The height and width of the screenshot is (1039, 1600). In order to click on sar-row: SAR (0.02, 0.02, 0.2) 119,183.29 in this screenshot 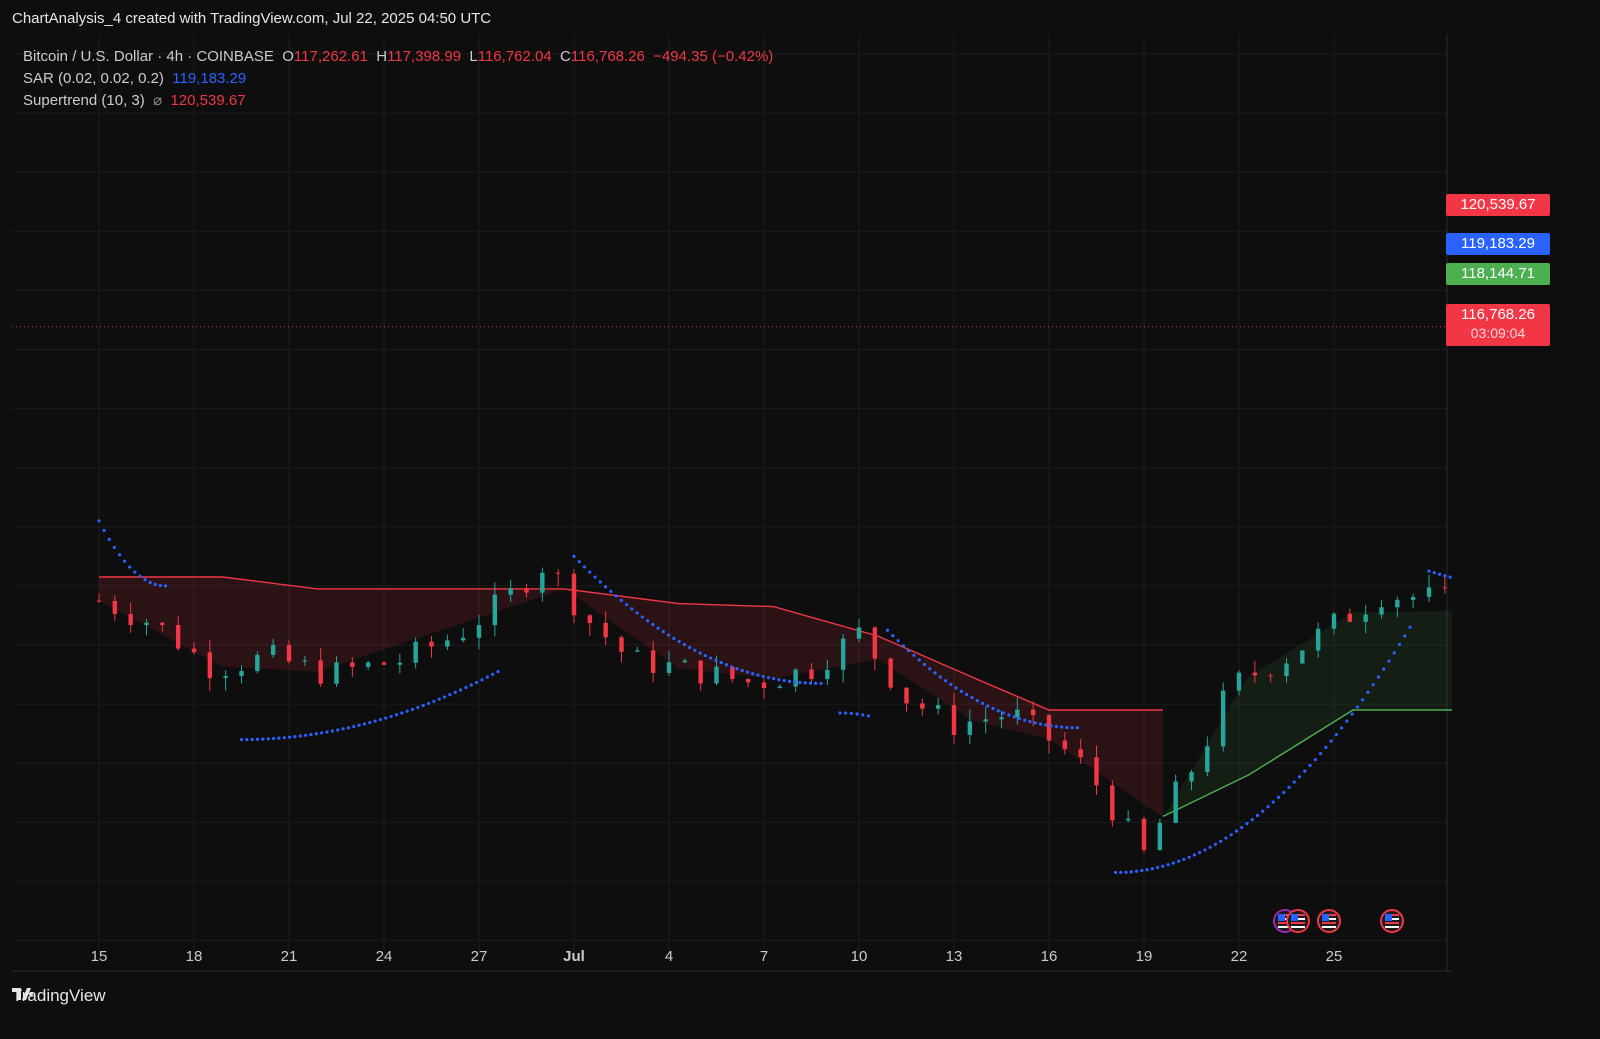, I will do `click(398, 79)`.